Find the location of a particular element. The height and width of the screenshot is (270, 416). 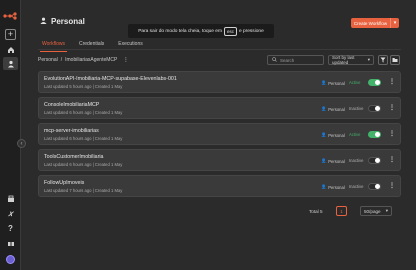

person-icon is located at coordinates (43, 21).